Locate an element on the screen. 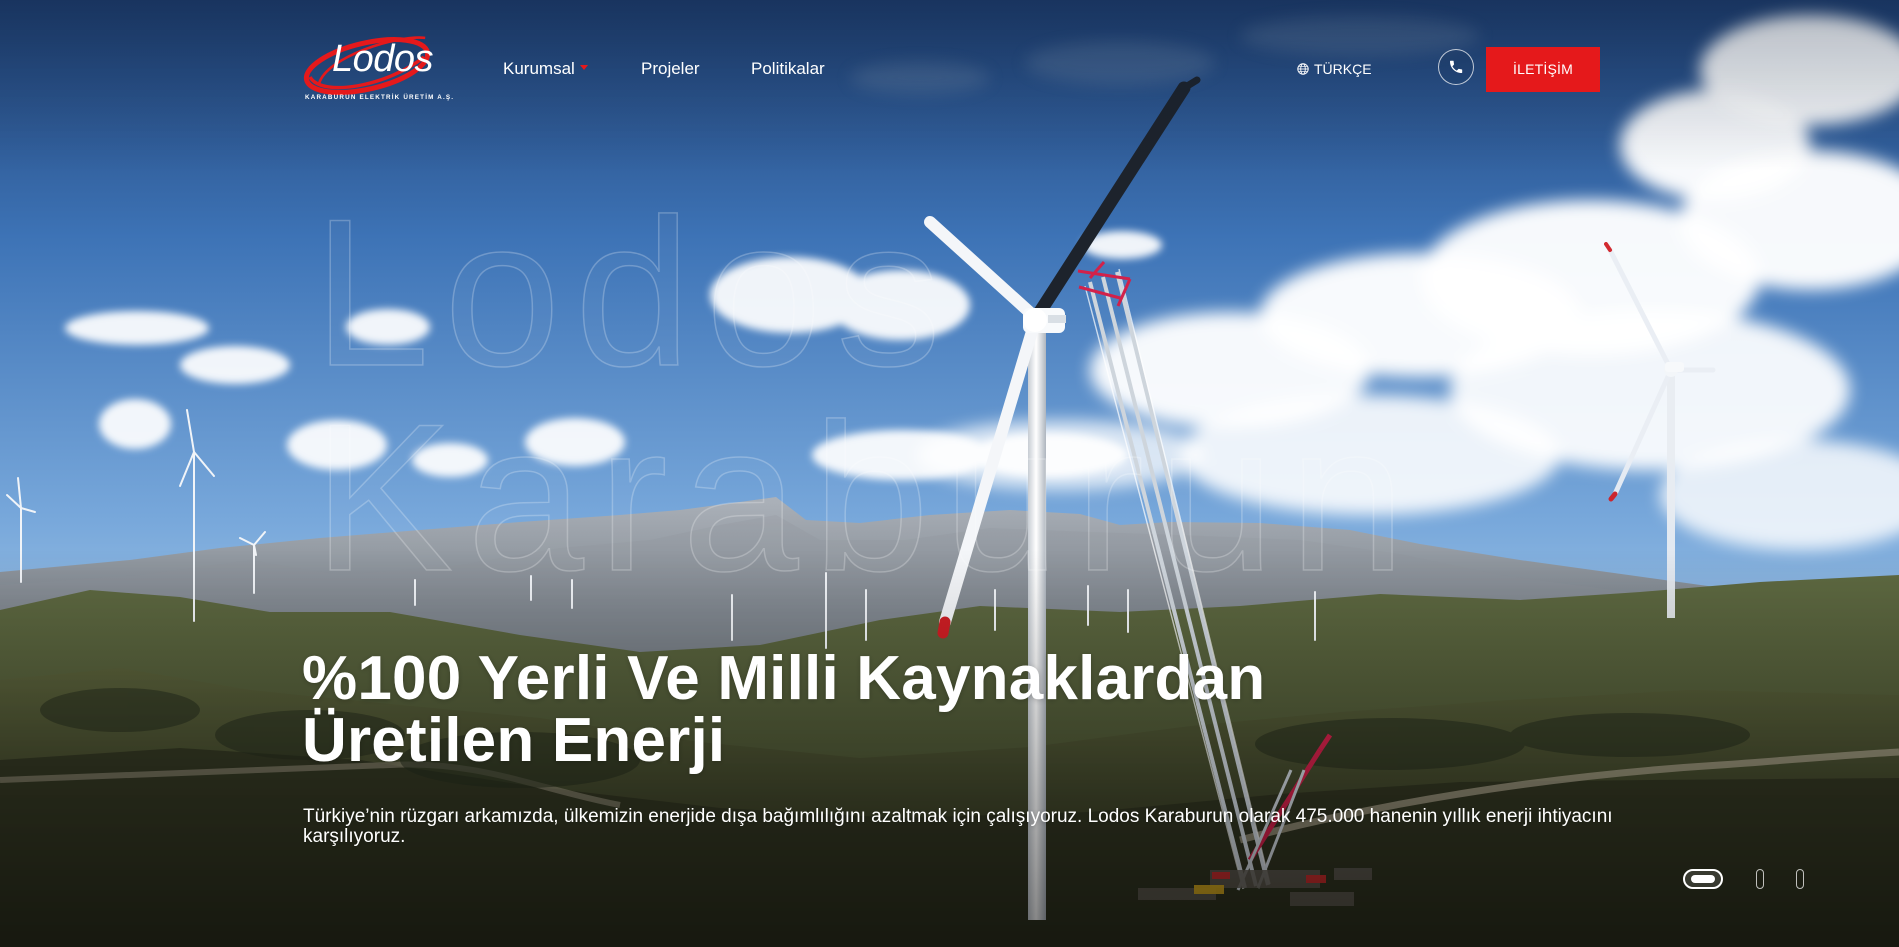  slider-pagination is located at coordinates (1743, 879).